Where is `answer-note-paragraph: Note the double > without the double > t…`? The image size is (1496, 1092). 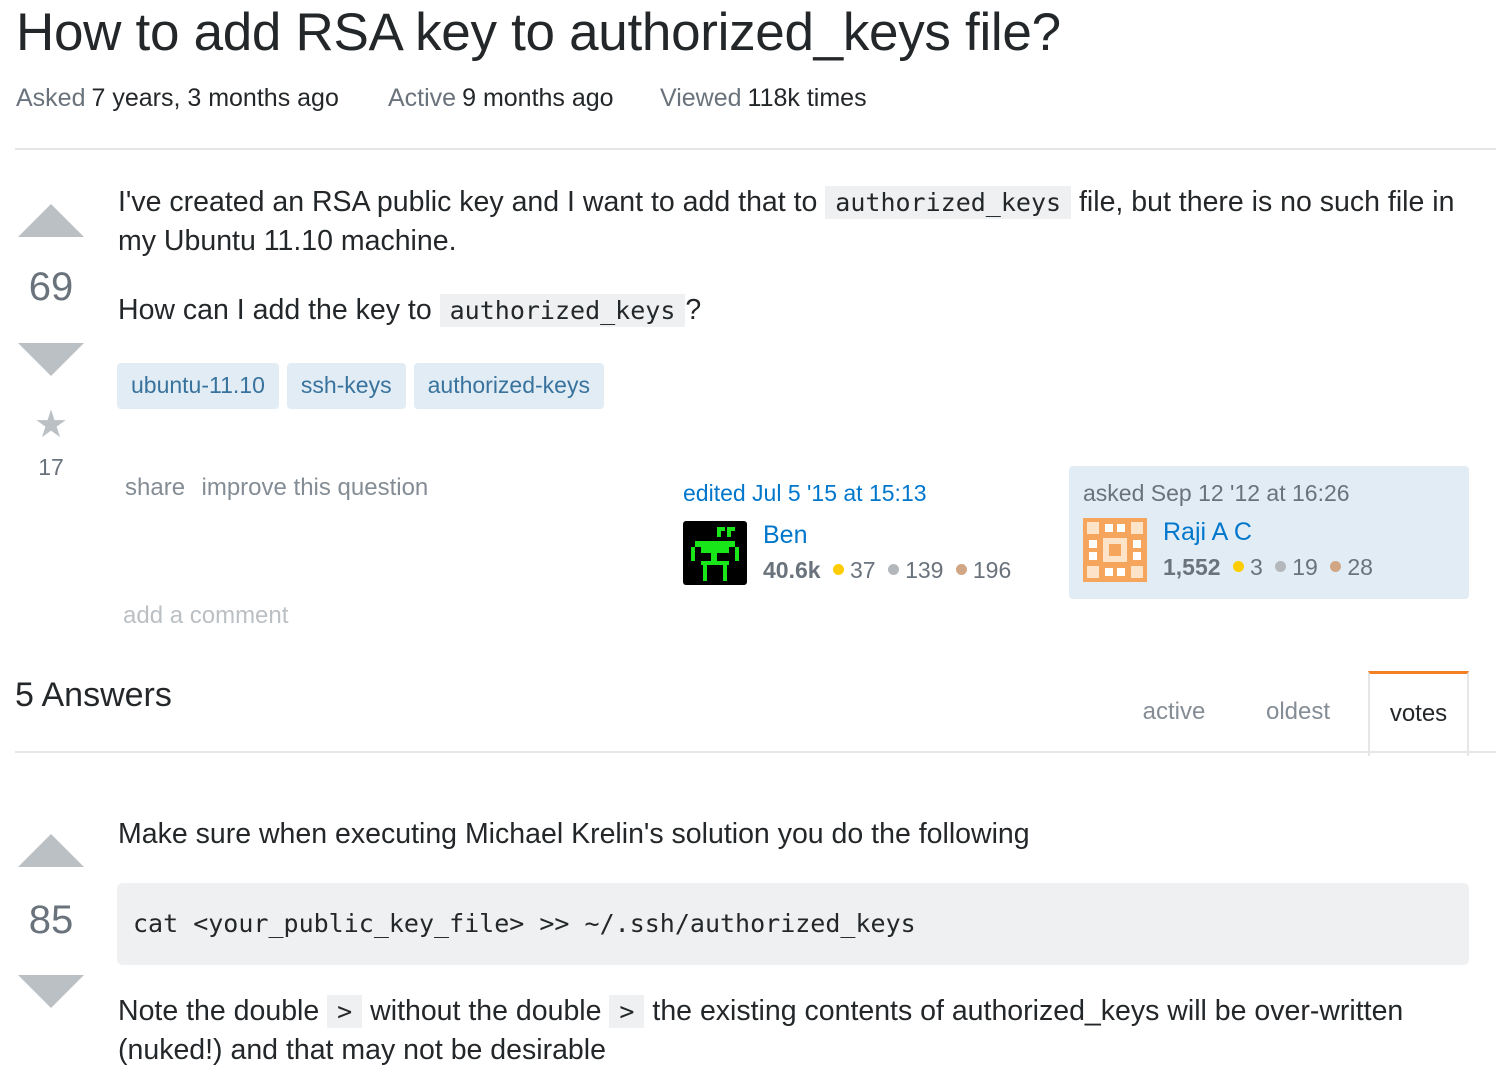 answer-note-paragraph: Note the double > without the double > t… is located at coordinates (798, 1031).